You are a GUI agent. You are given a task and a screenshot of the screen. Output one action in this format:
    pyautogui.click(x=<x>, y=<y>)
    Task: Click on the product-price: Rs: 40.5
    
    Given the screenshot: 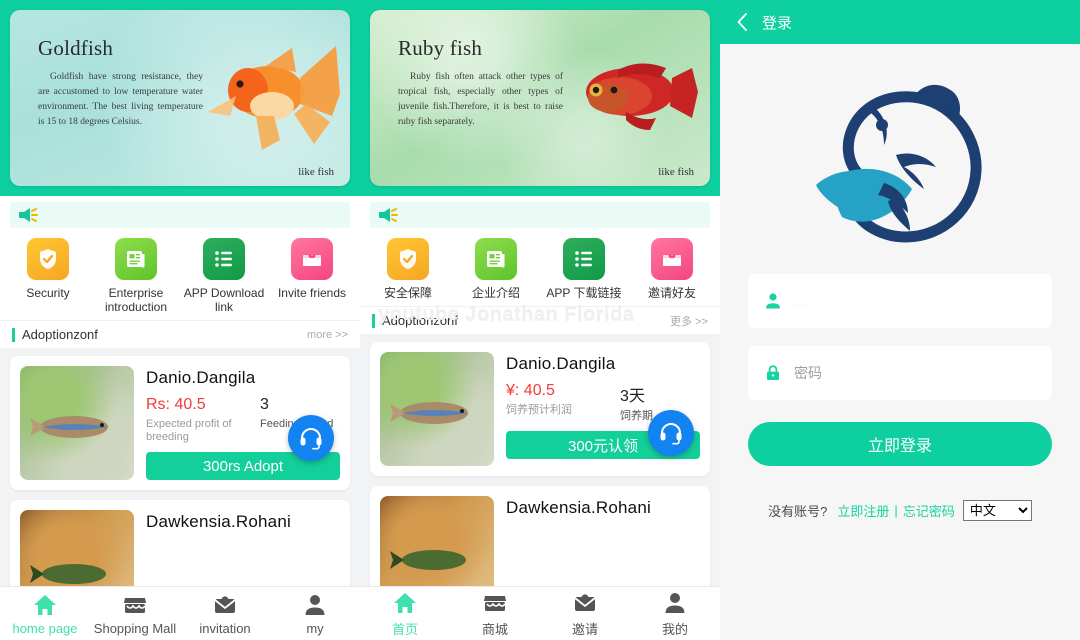 What is the action you would take?
    pyautogui.click(x=176, y=404)
    